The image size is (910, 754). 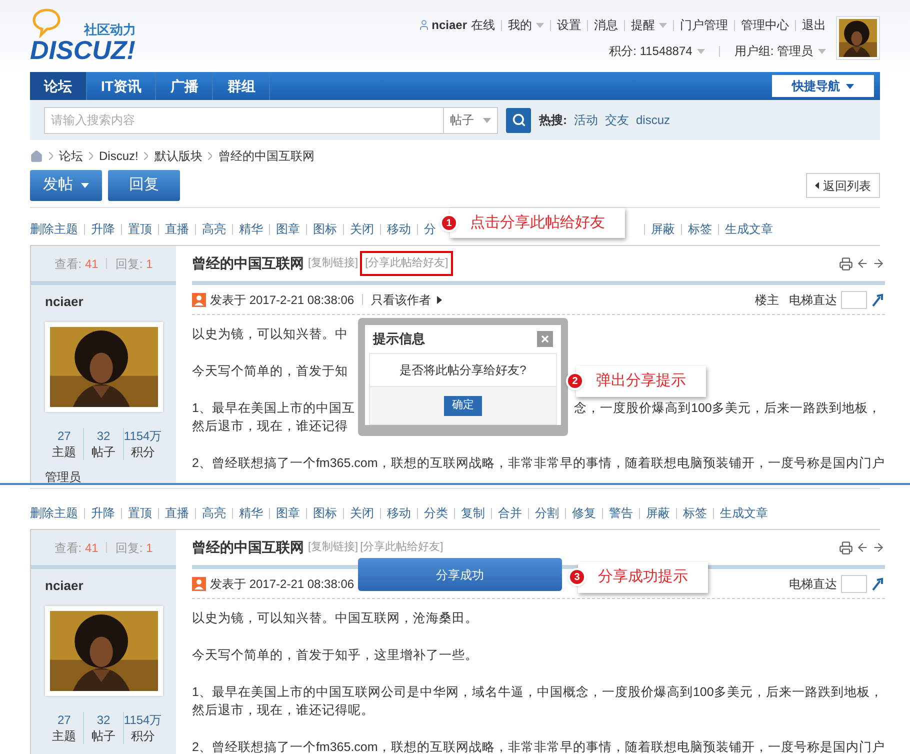 I want to click on callout-note: 点击分享此帖给好友, so click(x=537, y=223).